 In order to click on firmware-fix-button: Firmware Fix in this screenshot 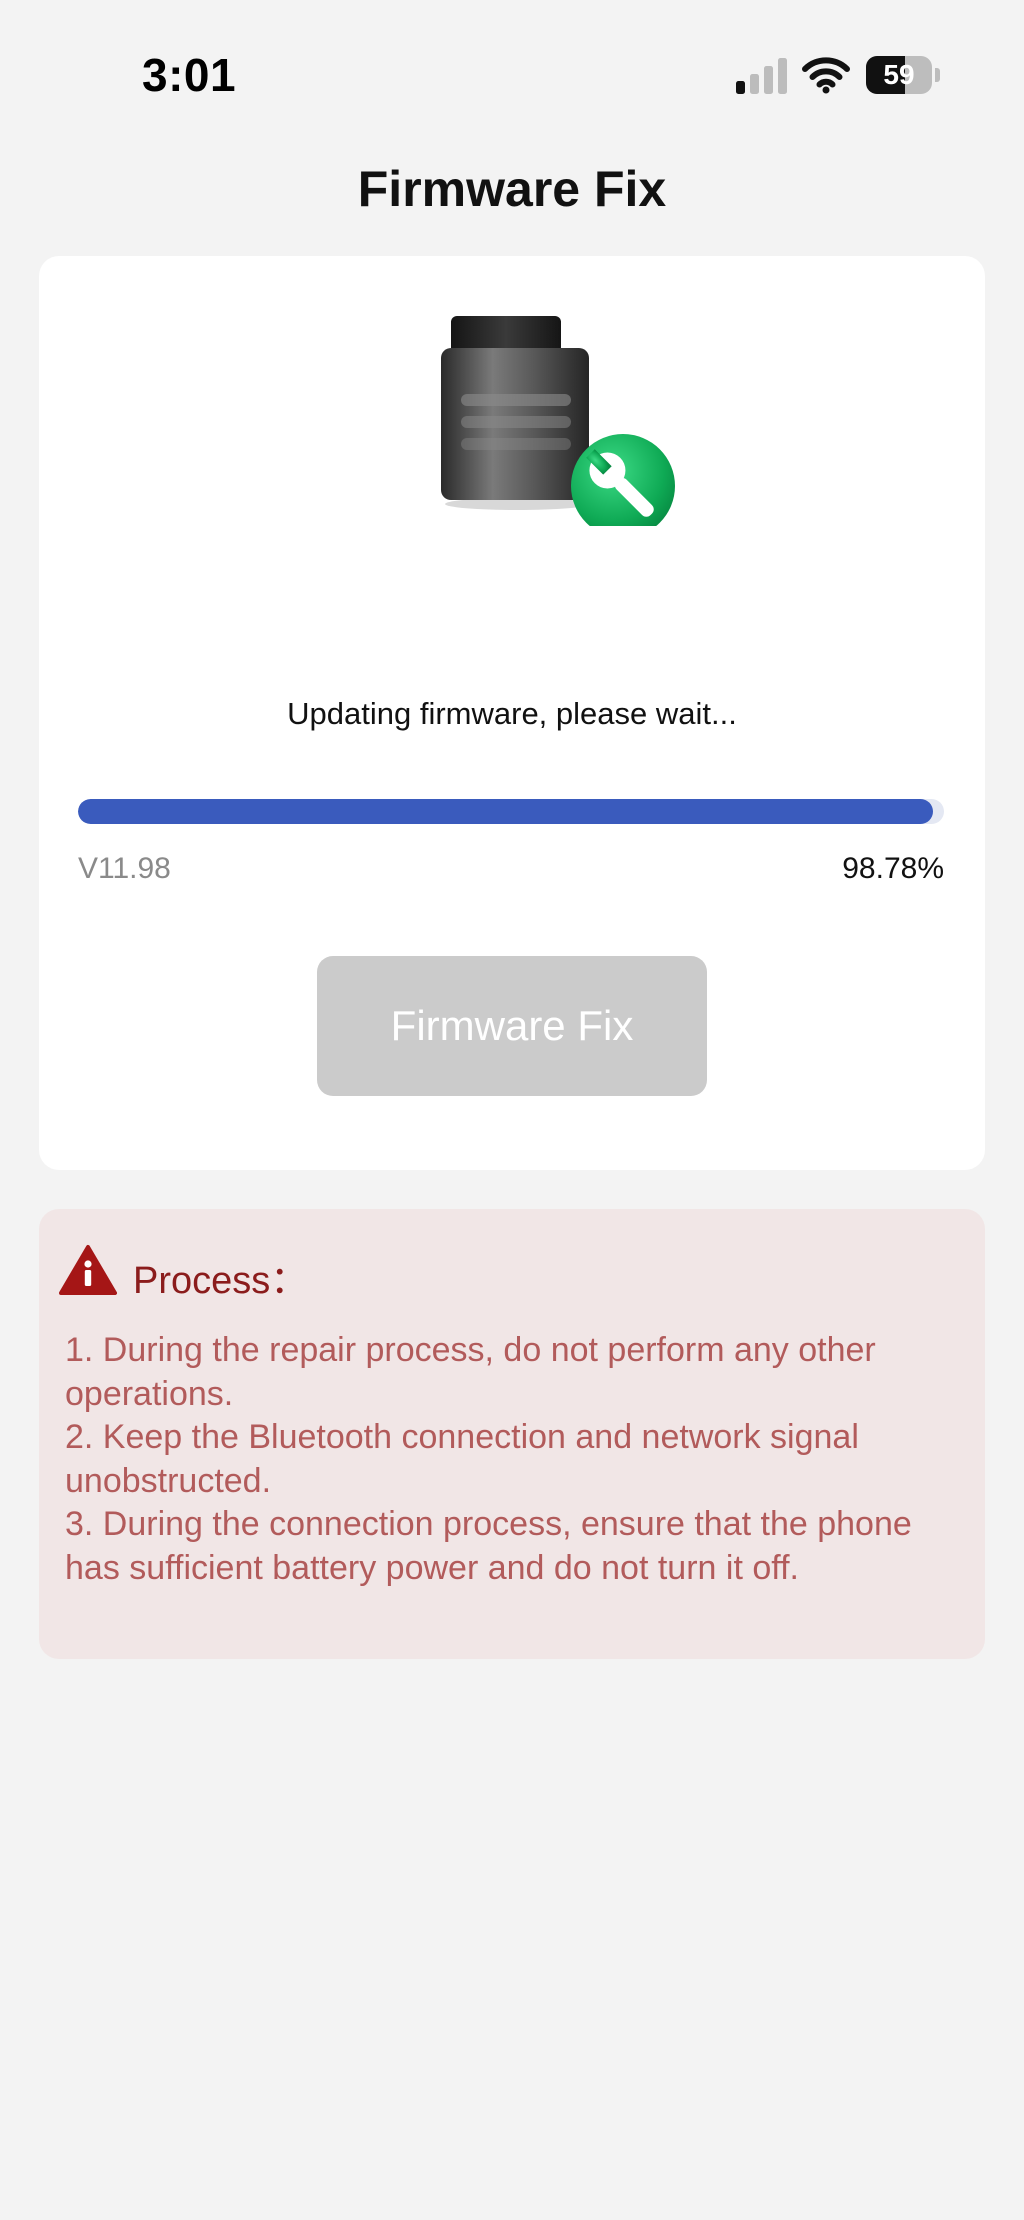, I will do `click(512, 1026)`.